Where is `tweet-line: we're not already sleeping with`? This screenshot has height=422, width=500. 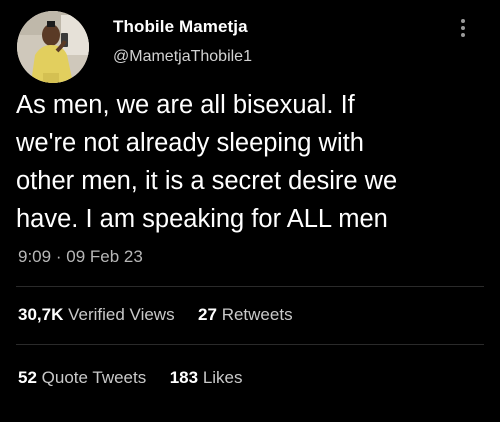 tweet-line: we're not already sleeping with is located at coordinates (190, 143).